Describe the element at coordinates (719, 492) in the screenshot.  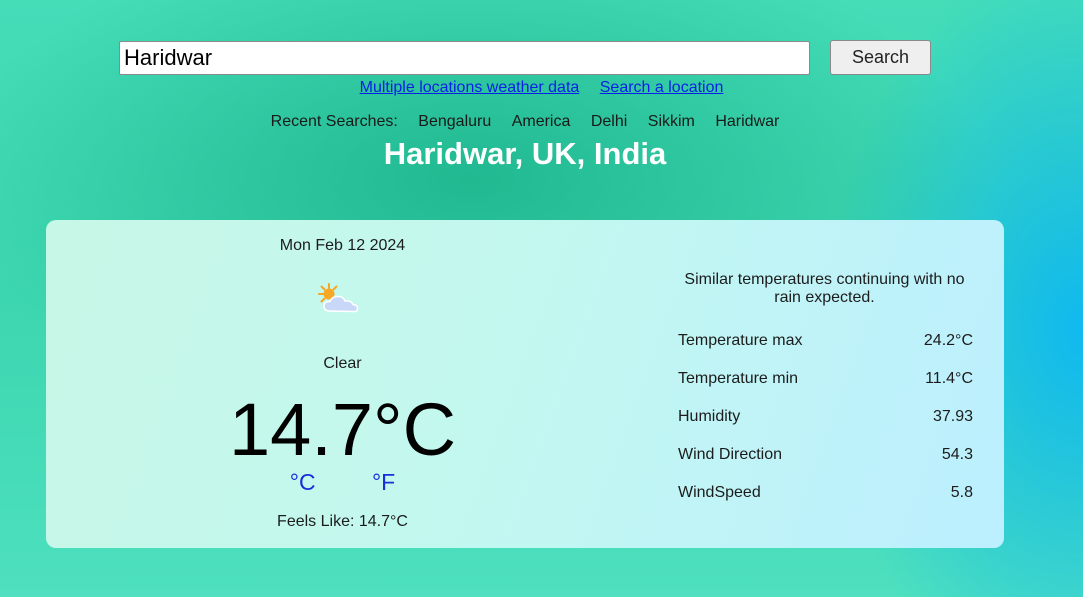
I see `stat-label: WindSpeed` at that location.